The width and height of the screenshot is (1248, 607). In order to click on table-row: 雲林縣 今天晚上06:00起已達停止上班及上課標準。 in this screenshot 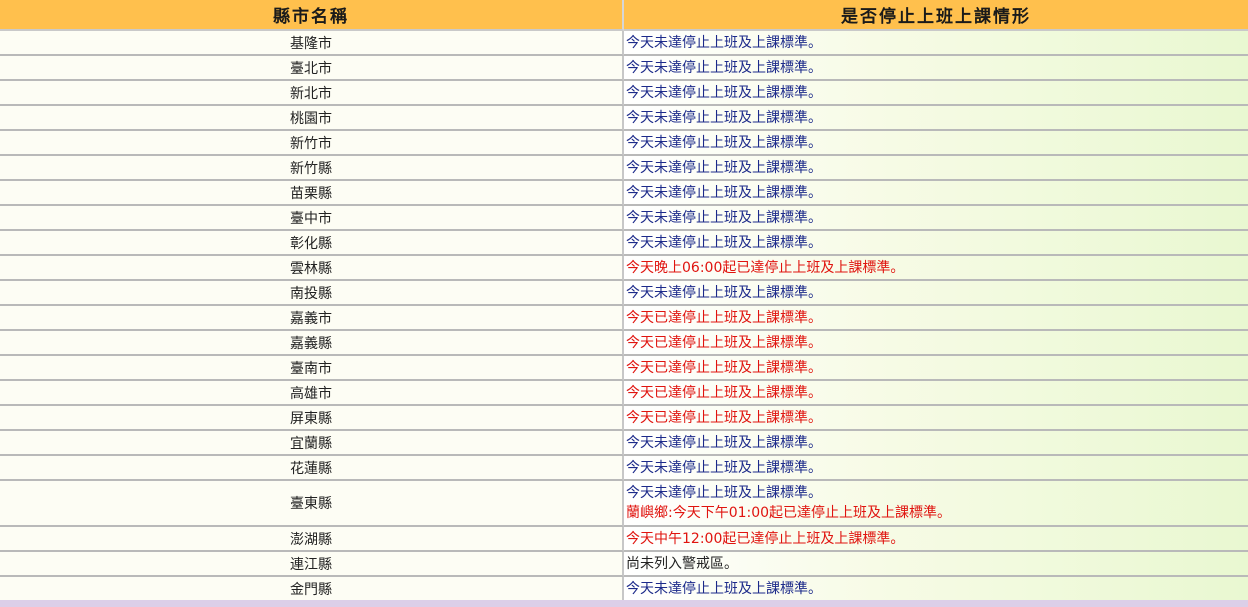, I will do `click(624, 268)`.